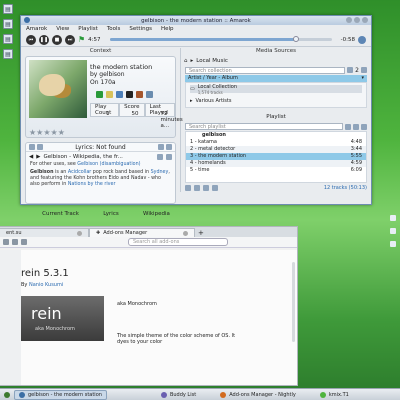 The image size is (400, 400). I want to click on tree-item-local-collection: ▭ Local Collection 1,574 tracks, so click(276, 89).